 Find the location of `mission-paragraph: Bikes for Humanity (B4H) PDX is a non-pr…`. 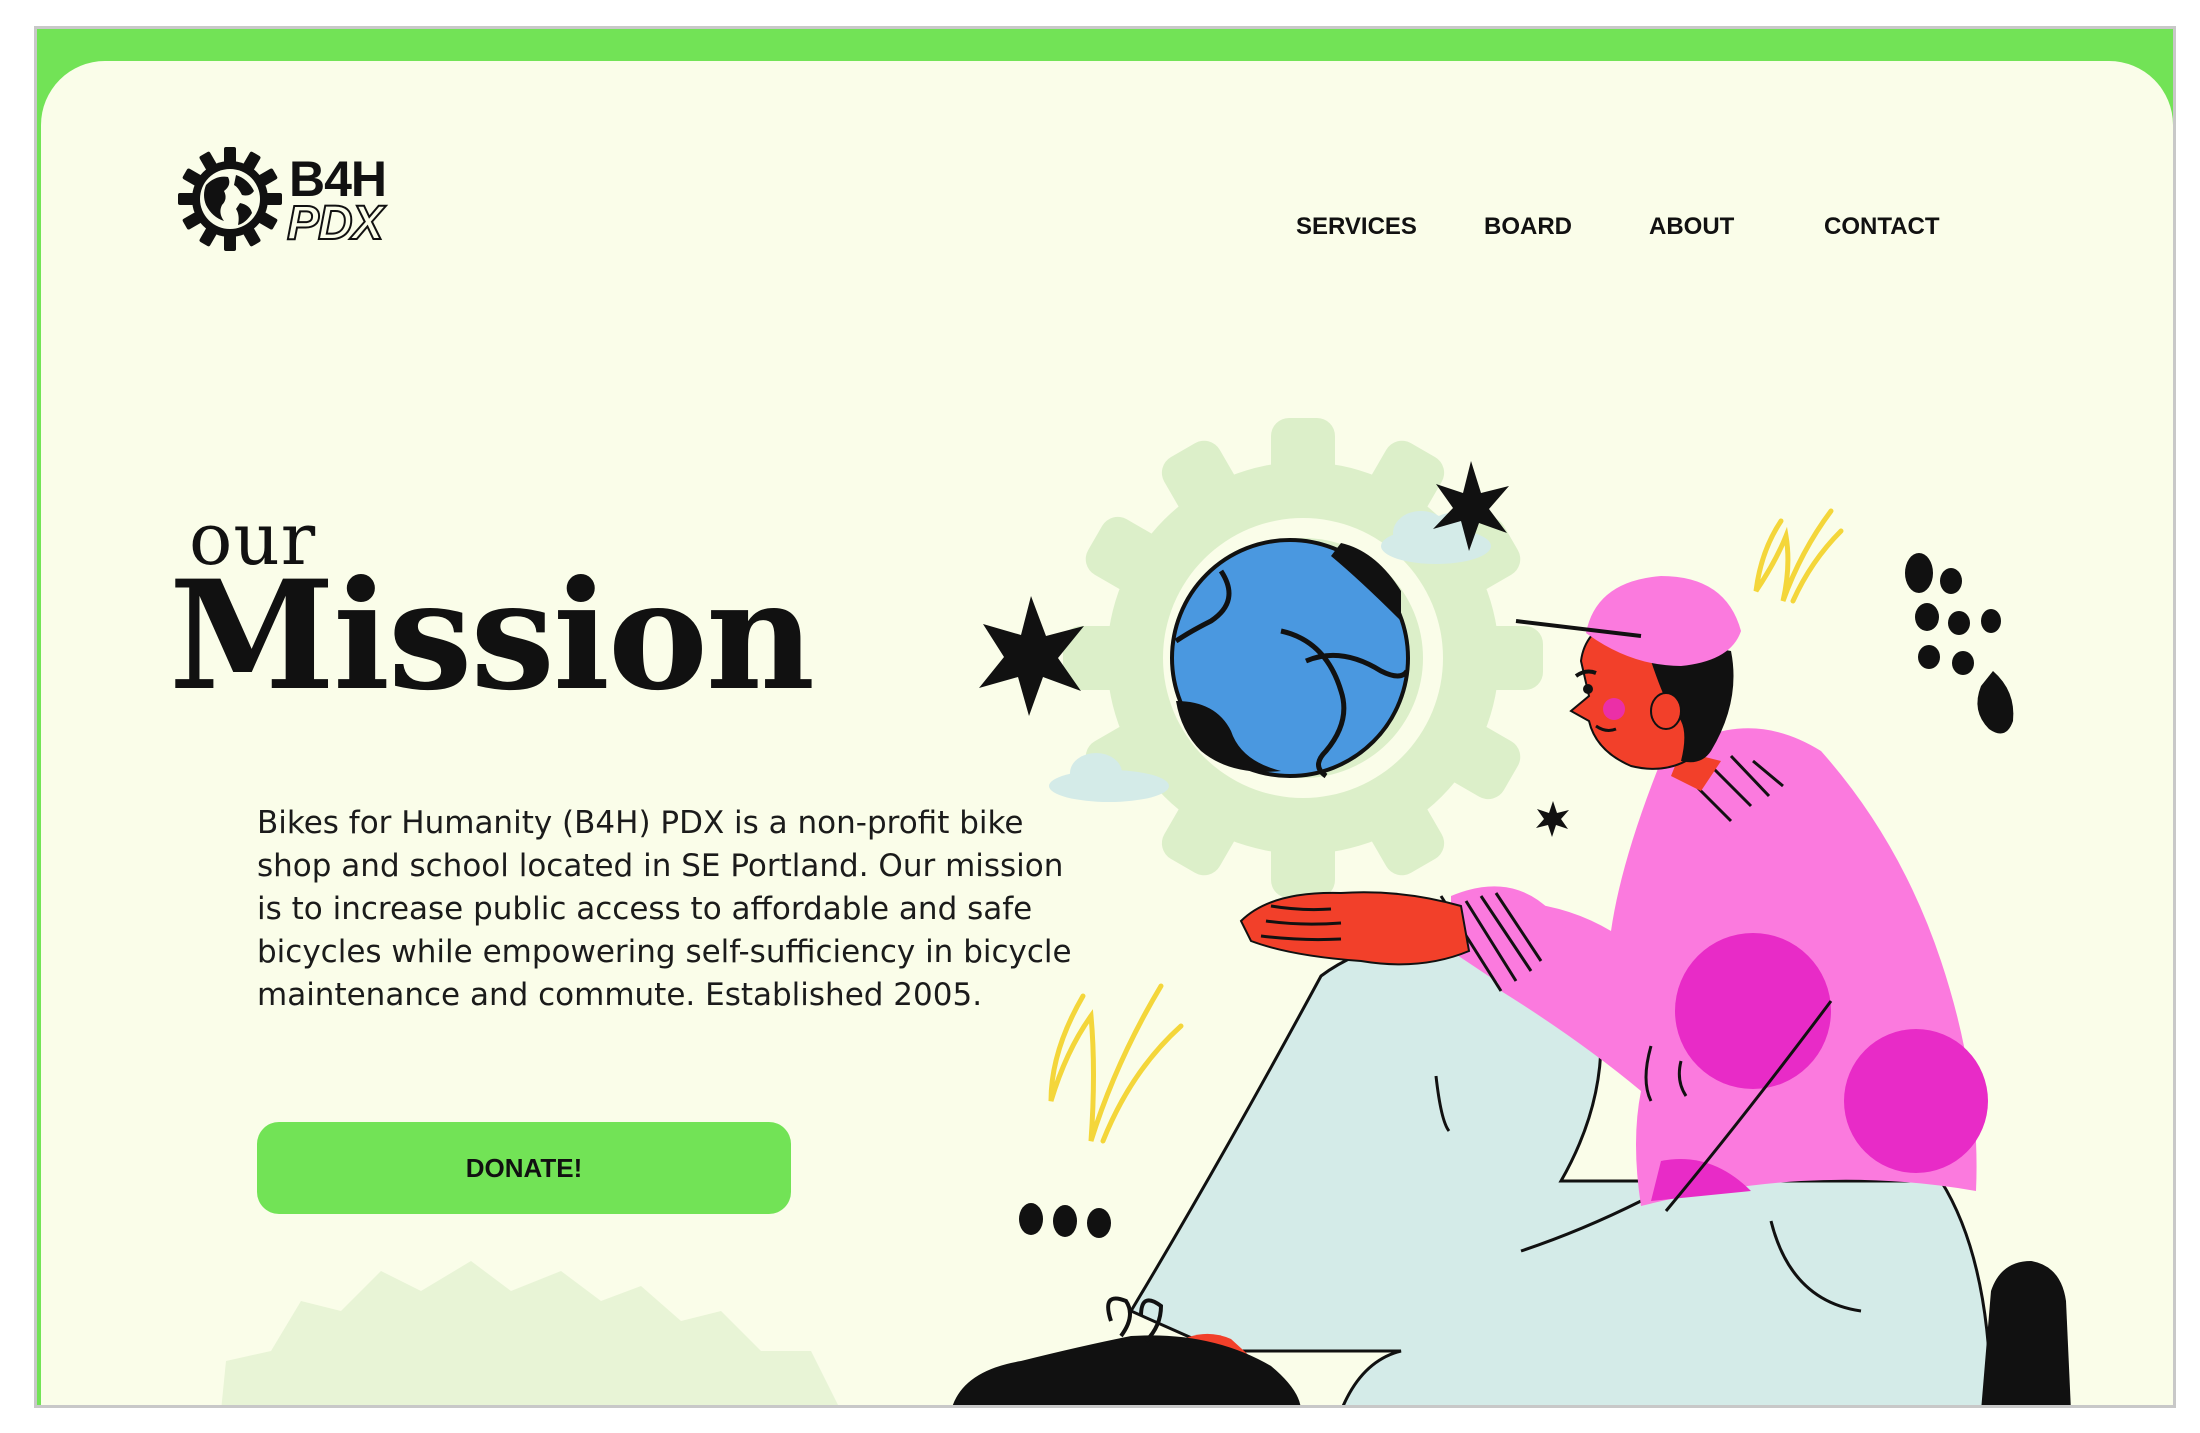

mission-paragraph: Bikes for Humanity (B4H) PDX is a non-pr… is located at coordinates (664, 909).